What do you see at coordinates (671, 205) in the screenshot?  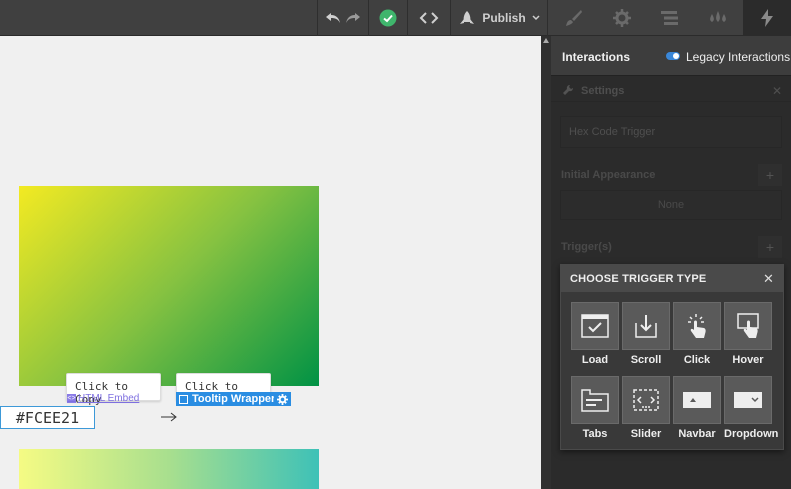 I see `initial-appearance-value: None` at bounding box center [671, 205].